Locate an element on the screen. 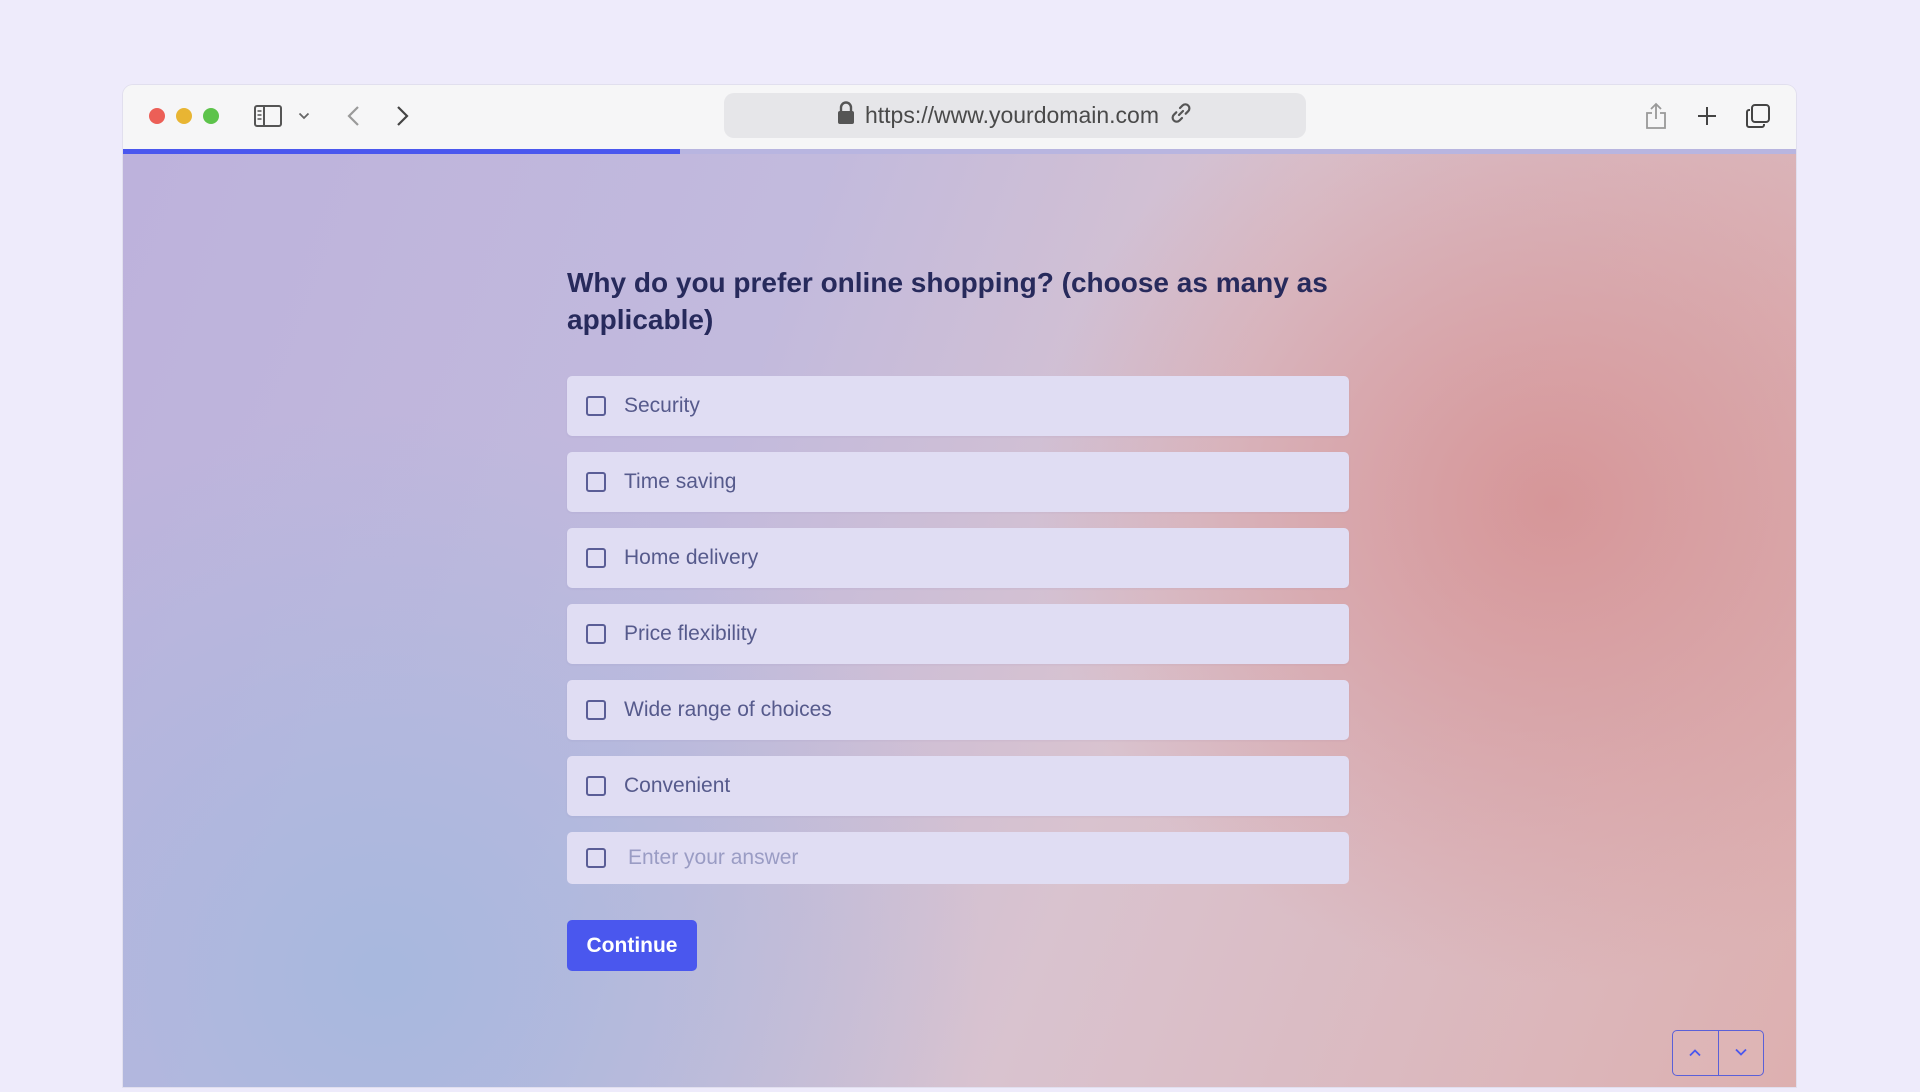 The height and width of the screenshot is (1092, 1920). page-navigation is located at coordinates (1718, 1053).